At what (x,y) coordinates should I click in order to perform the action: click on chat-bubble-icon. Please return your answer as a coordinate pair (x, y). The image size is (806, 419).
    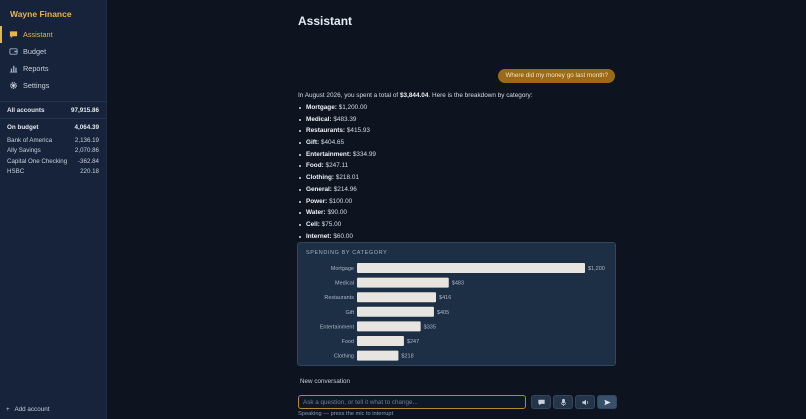
    Looking at the image, I should click on (541, 402).